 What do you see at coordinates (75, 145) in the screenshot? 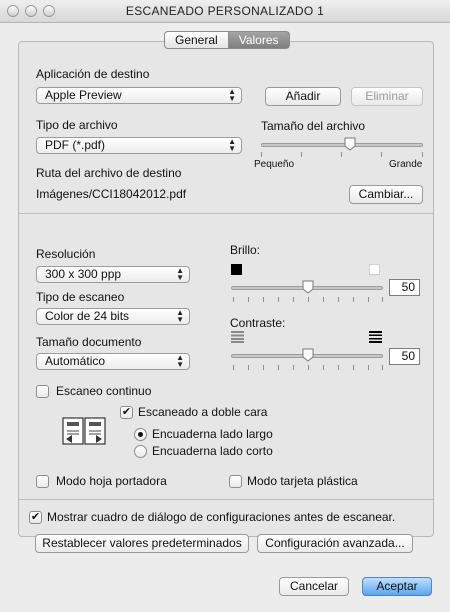
I see `file-type-value: PDF (*.pdf)` at bounding box center [75, 145].